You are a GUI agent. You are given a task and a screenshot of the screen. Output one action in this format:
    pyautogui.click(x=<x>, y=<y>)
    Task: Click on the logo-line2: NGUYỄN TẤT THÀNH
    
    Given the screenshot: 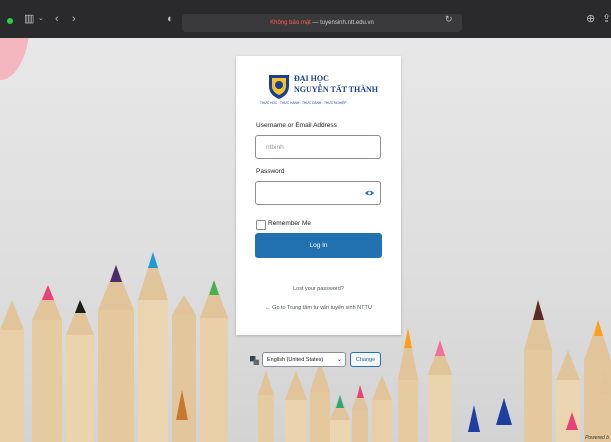 What is the action you would take?
    pyautogui.click(x=336, y=89)
    